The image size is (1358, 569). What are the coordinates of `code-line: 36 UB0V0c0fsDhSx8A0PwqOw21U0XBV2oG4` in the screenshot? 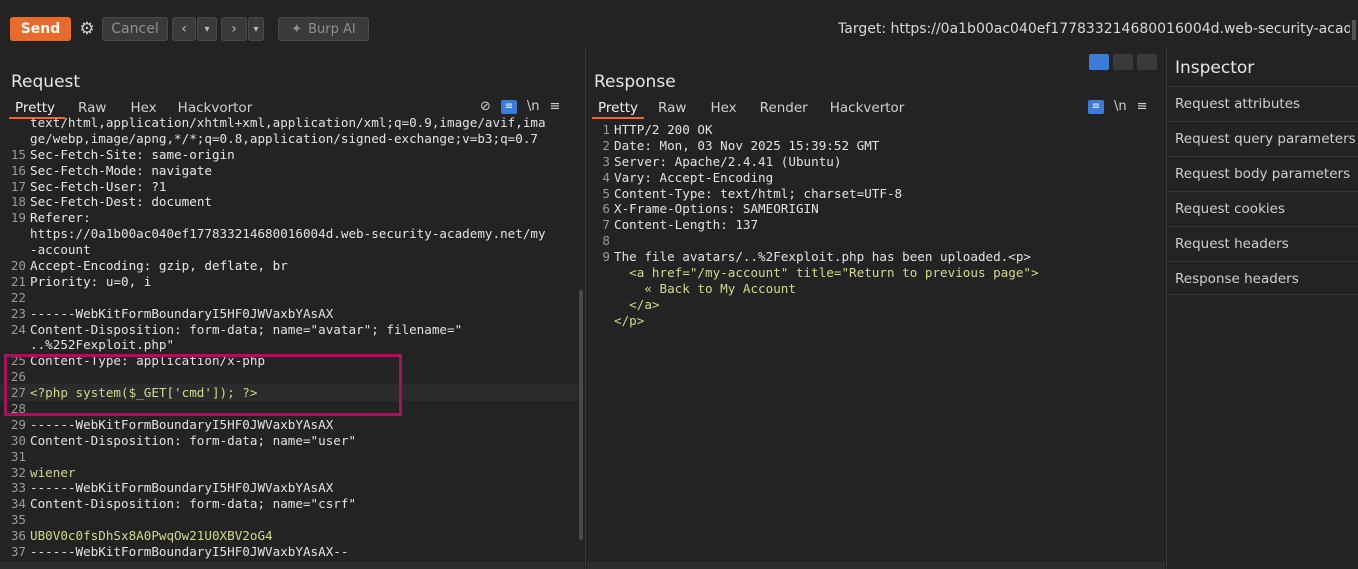 It's located at (290, 536).